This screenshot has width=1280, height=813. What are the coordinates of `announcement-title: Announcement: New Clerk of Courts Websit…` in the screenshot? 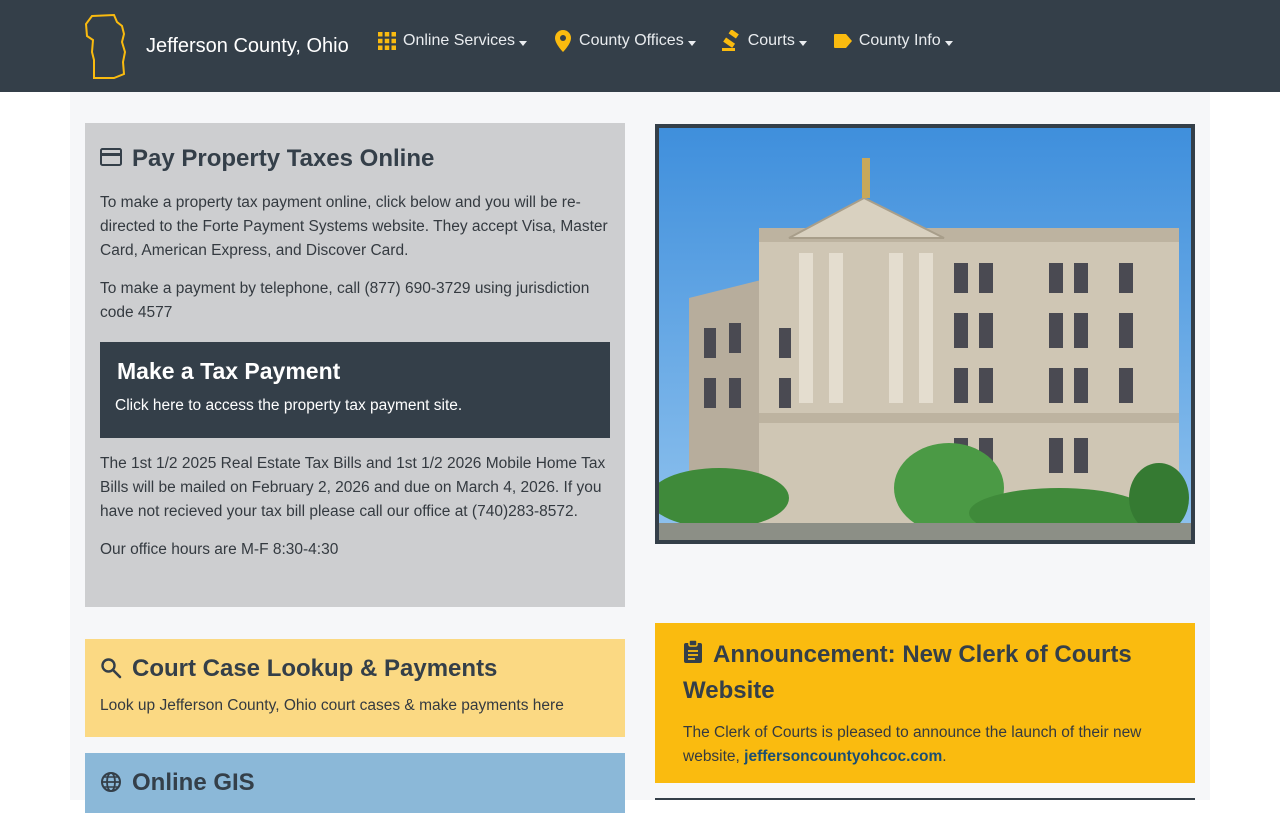 It's located at (907, 671).